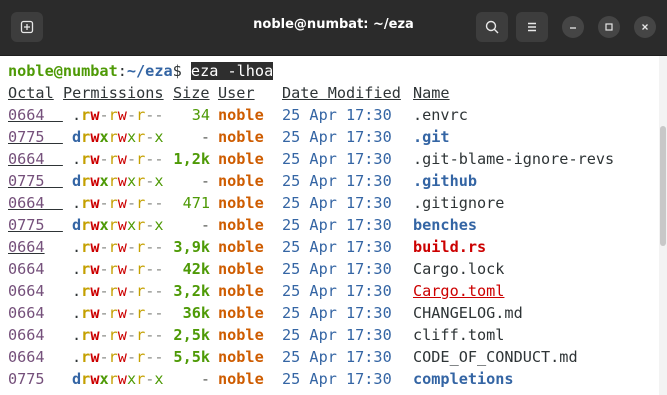  Describe the element at coordinates (463, 379) in the screenshot. I see `file-name: completions` at that location.